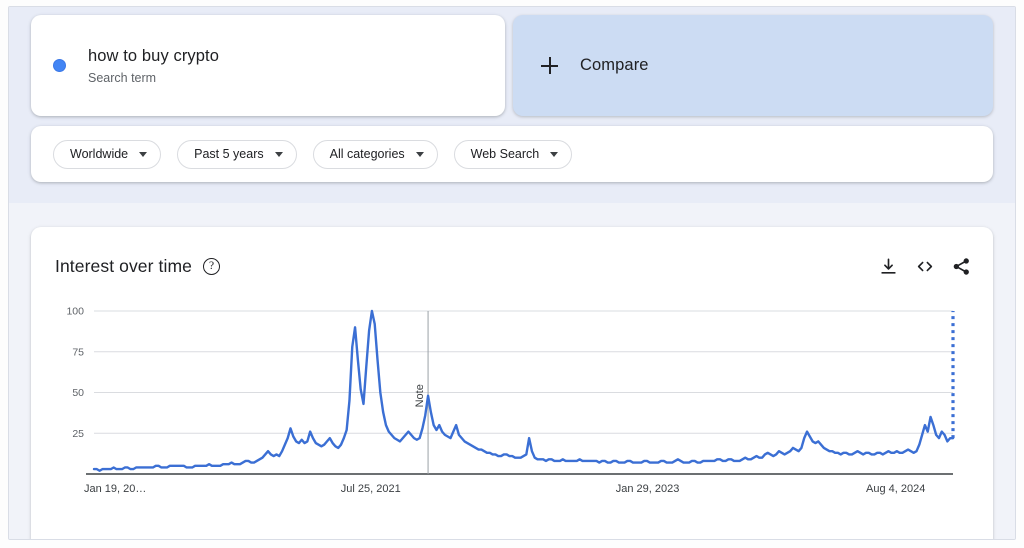 This screenshot has height=548, width=1024. Describe the element at coordinates (888, 266) in the screenshot. I see `download-icon` at that location.